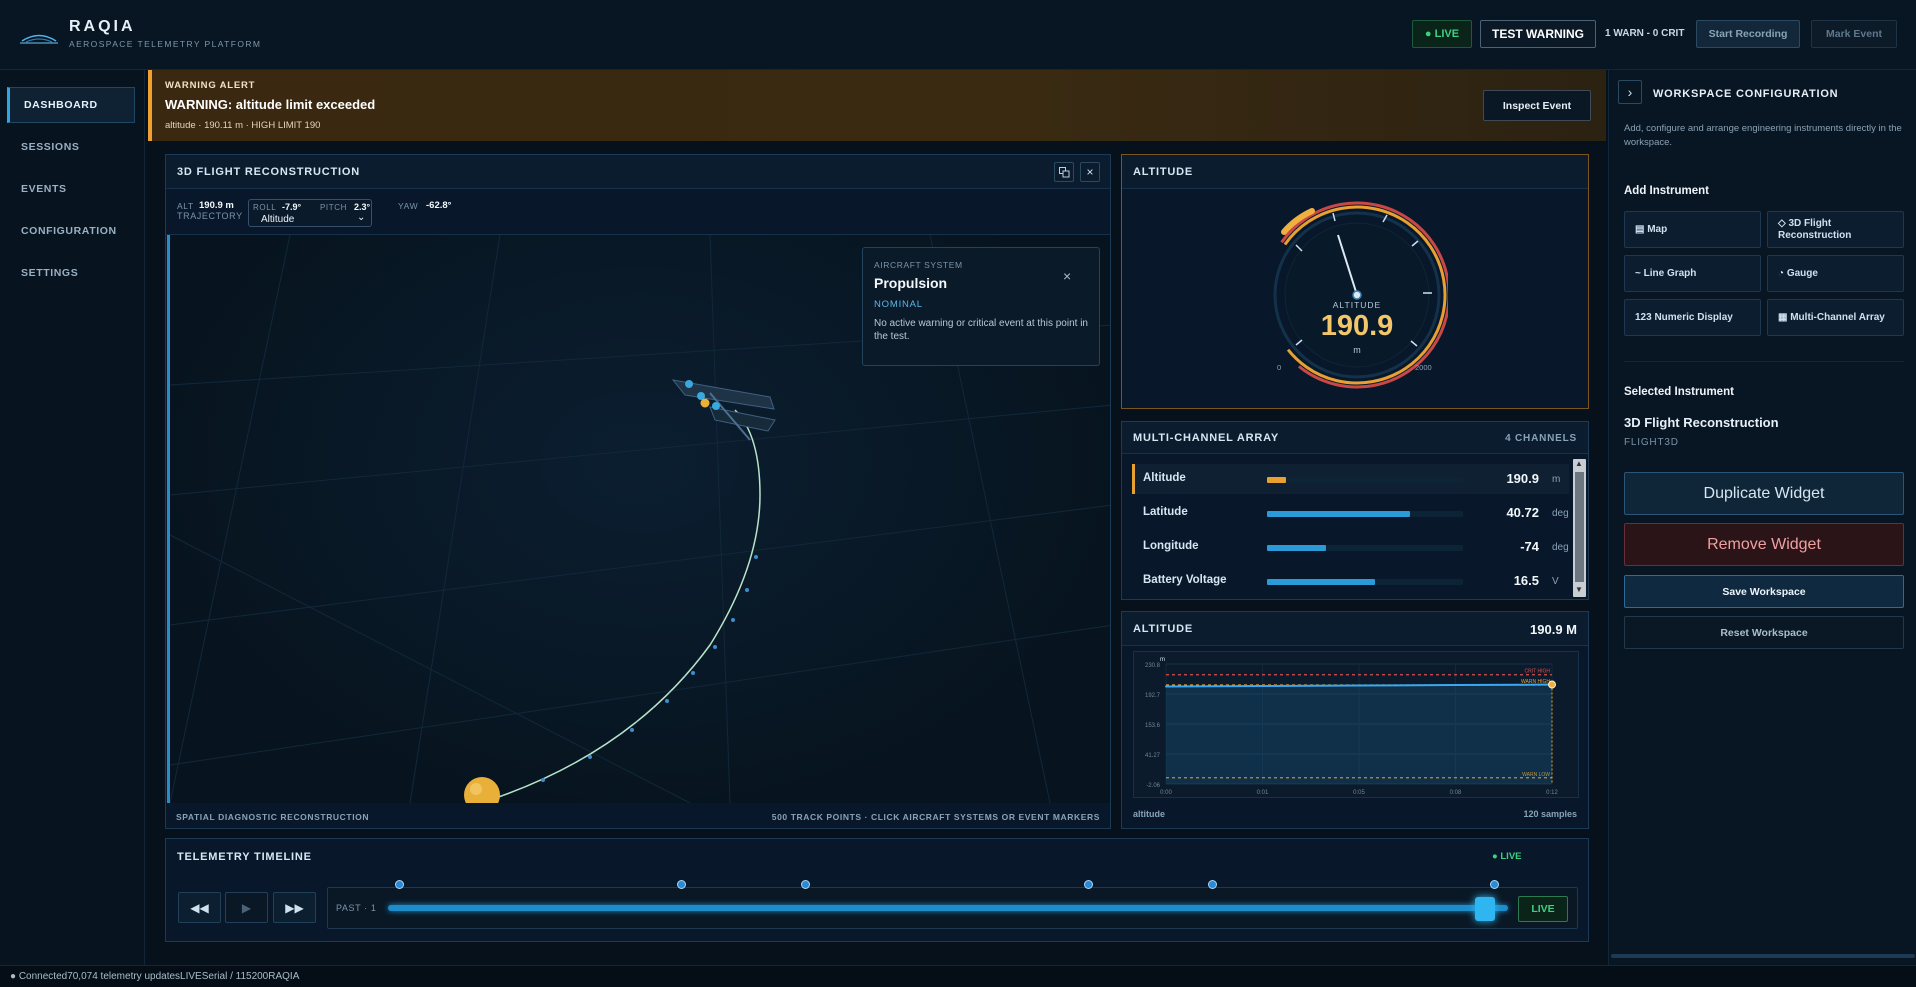  Describe the element at coordinates (1355, 281) in the screenshot. I see `altitude-gauge-panel: ALTITUDE ALTITUDE 190.9 m 0 2000` at that location.